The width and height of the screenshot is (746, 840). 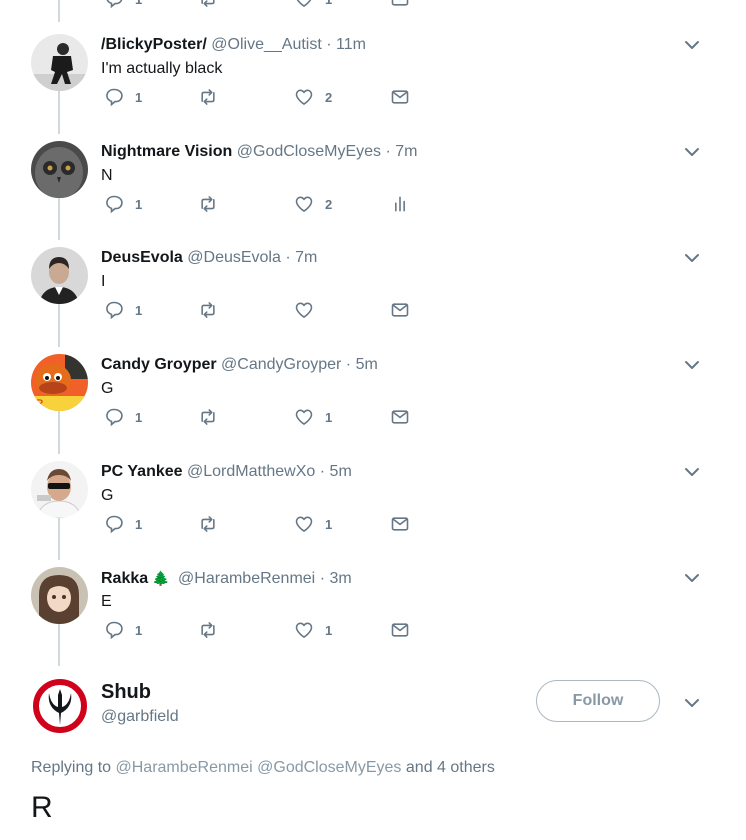 I want to click on timestamp: 11m, so click(x=351, y=44).